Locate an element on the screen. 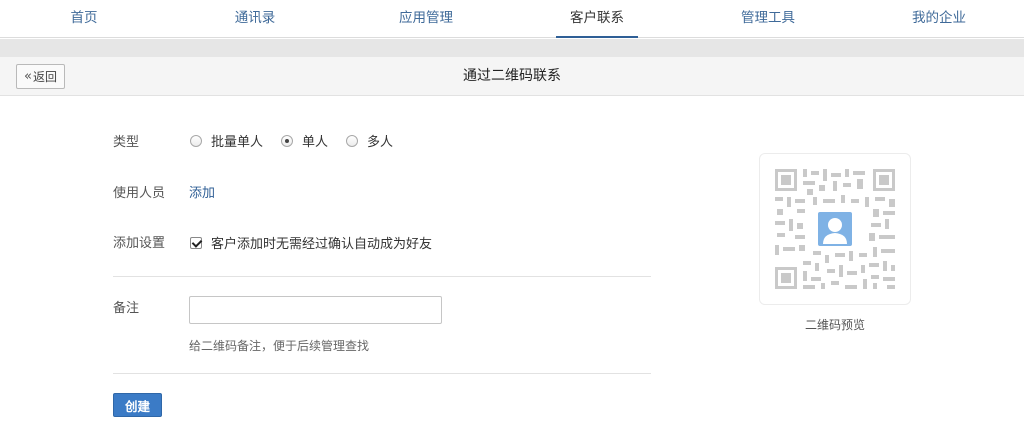 This screenshot has height=433, width=1024. nav-item-app-management: 应用管理 is located at coordinates (426, 19).